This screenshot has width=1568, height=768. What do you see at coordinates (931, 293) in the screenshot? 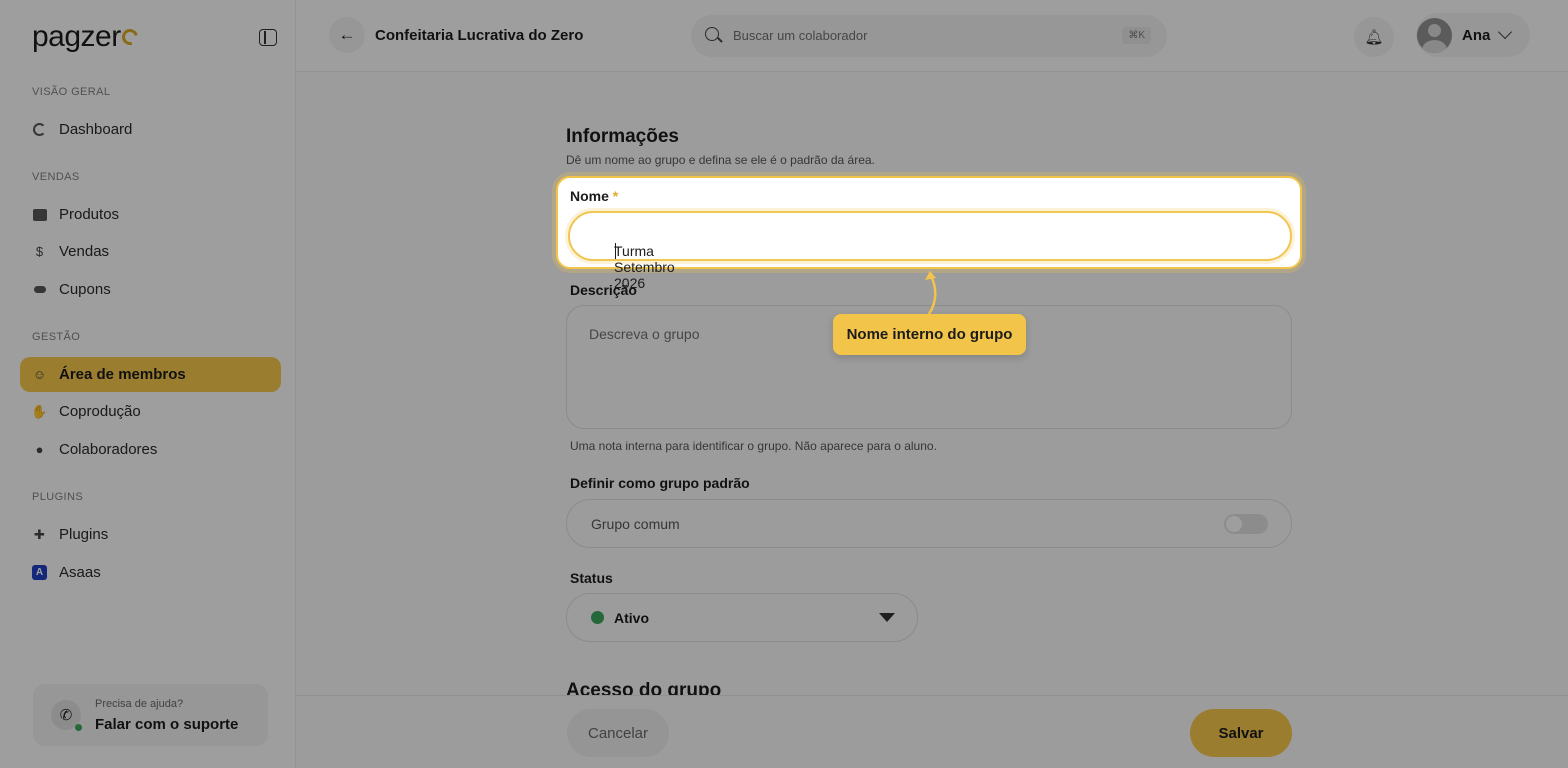
I see `tooltip-arrow-icon` at bounding box center [931, 293].